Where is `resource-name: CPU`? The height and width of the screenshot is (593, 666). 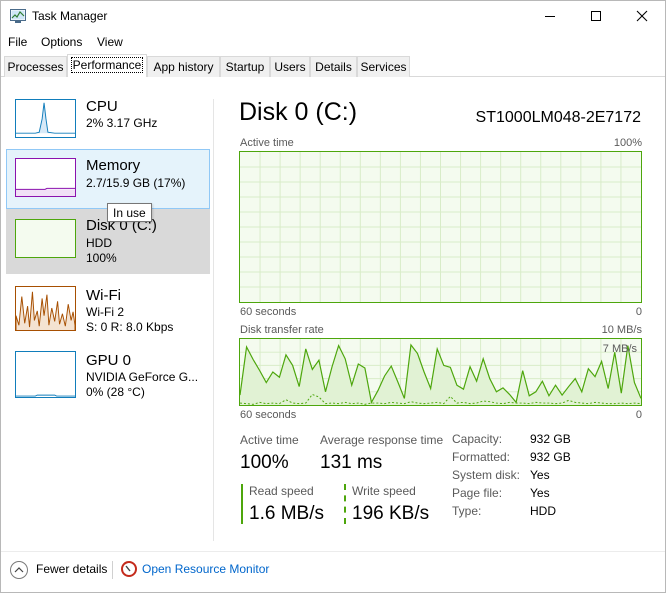
resource-name: CPU is located at coordinates (102, 106).